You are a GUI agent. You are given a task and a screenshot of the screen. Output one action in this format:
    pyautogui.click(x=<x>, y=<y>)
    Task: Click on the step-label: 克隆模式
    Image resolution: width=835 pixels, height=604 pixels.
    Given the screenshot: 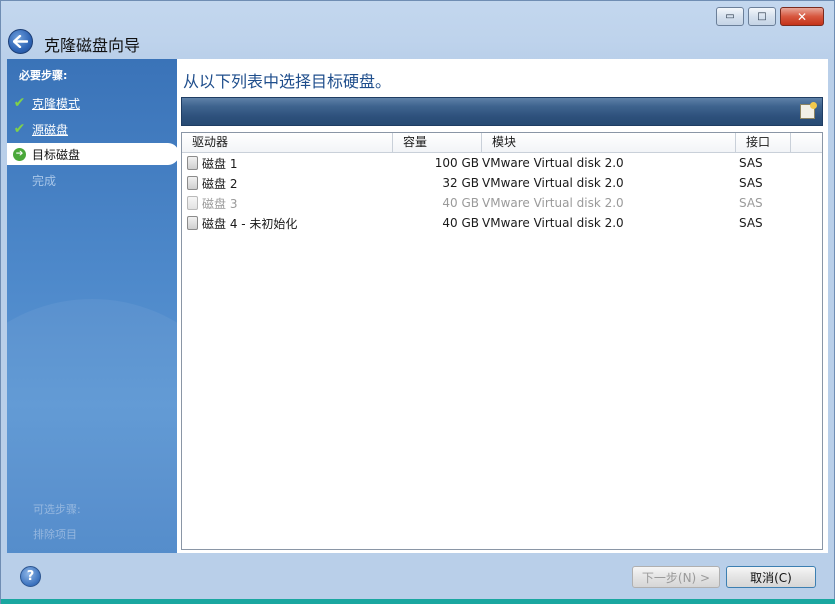 What is the action you would take?
    pyautogui.click(x=56, y=103)
    